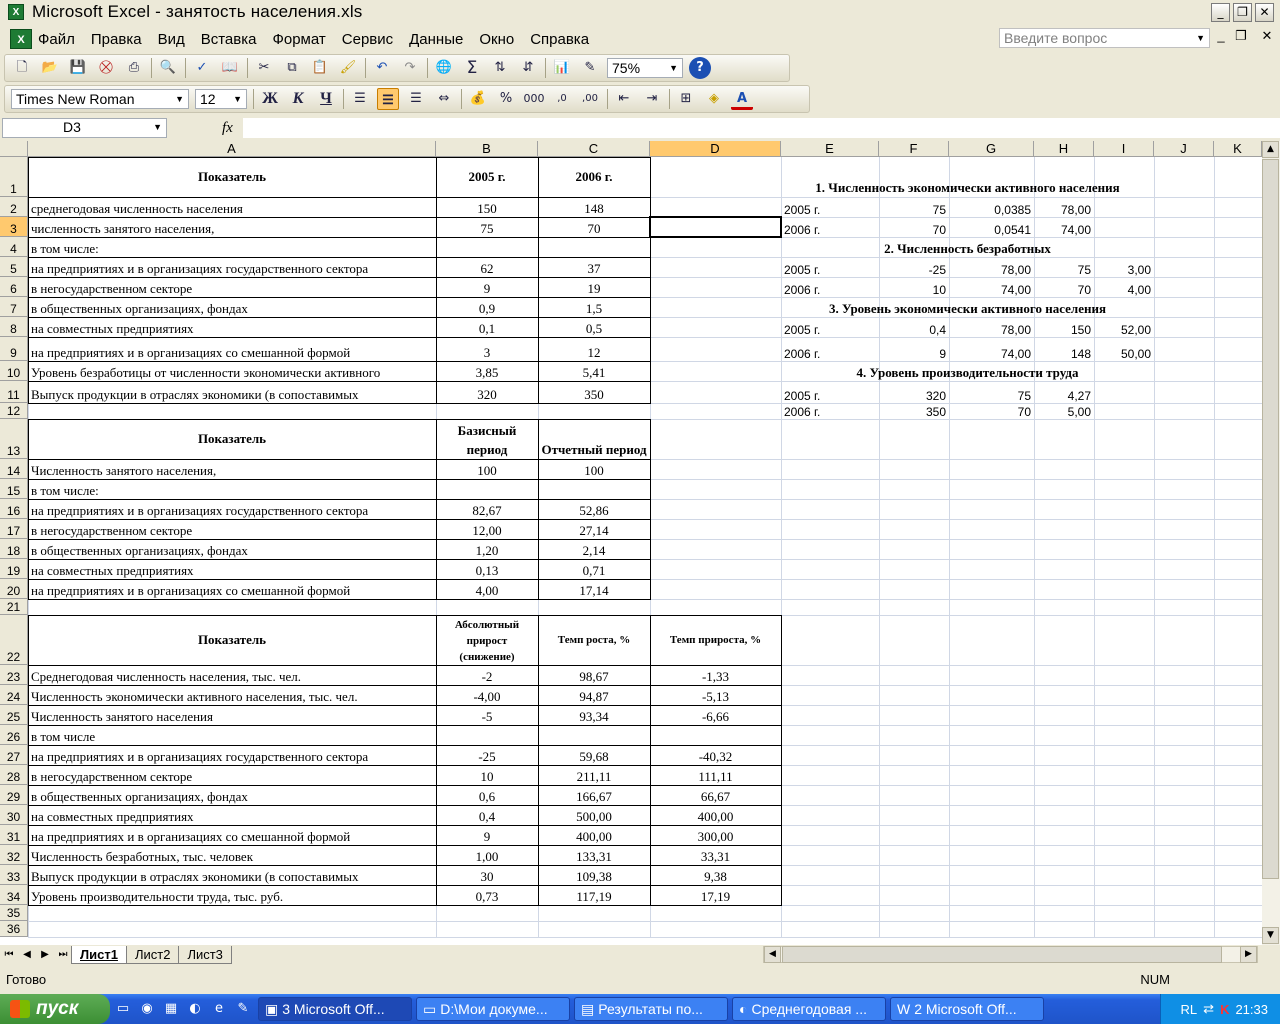  Describe the element at coordinates (830, 207) in the screenshot. I see `cell-e2: 2005 г.` at that location.